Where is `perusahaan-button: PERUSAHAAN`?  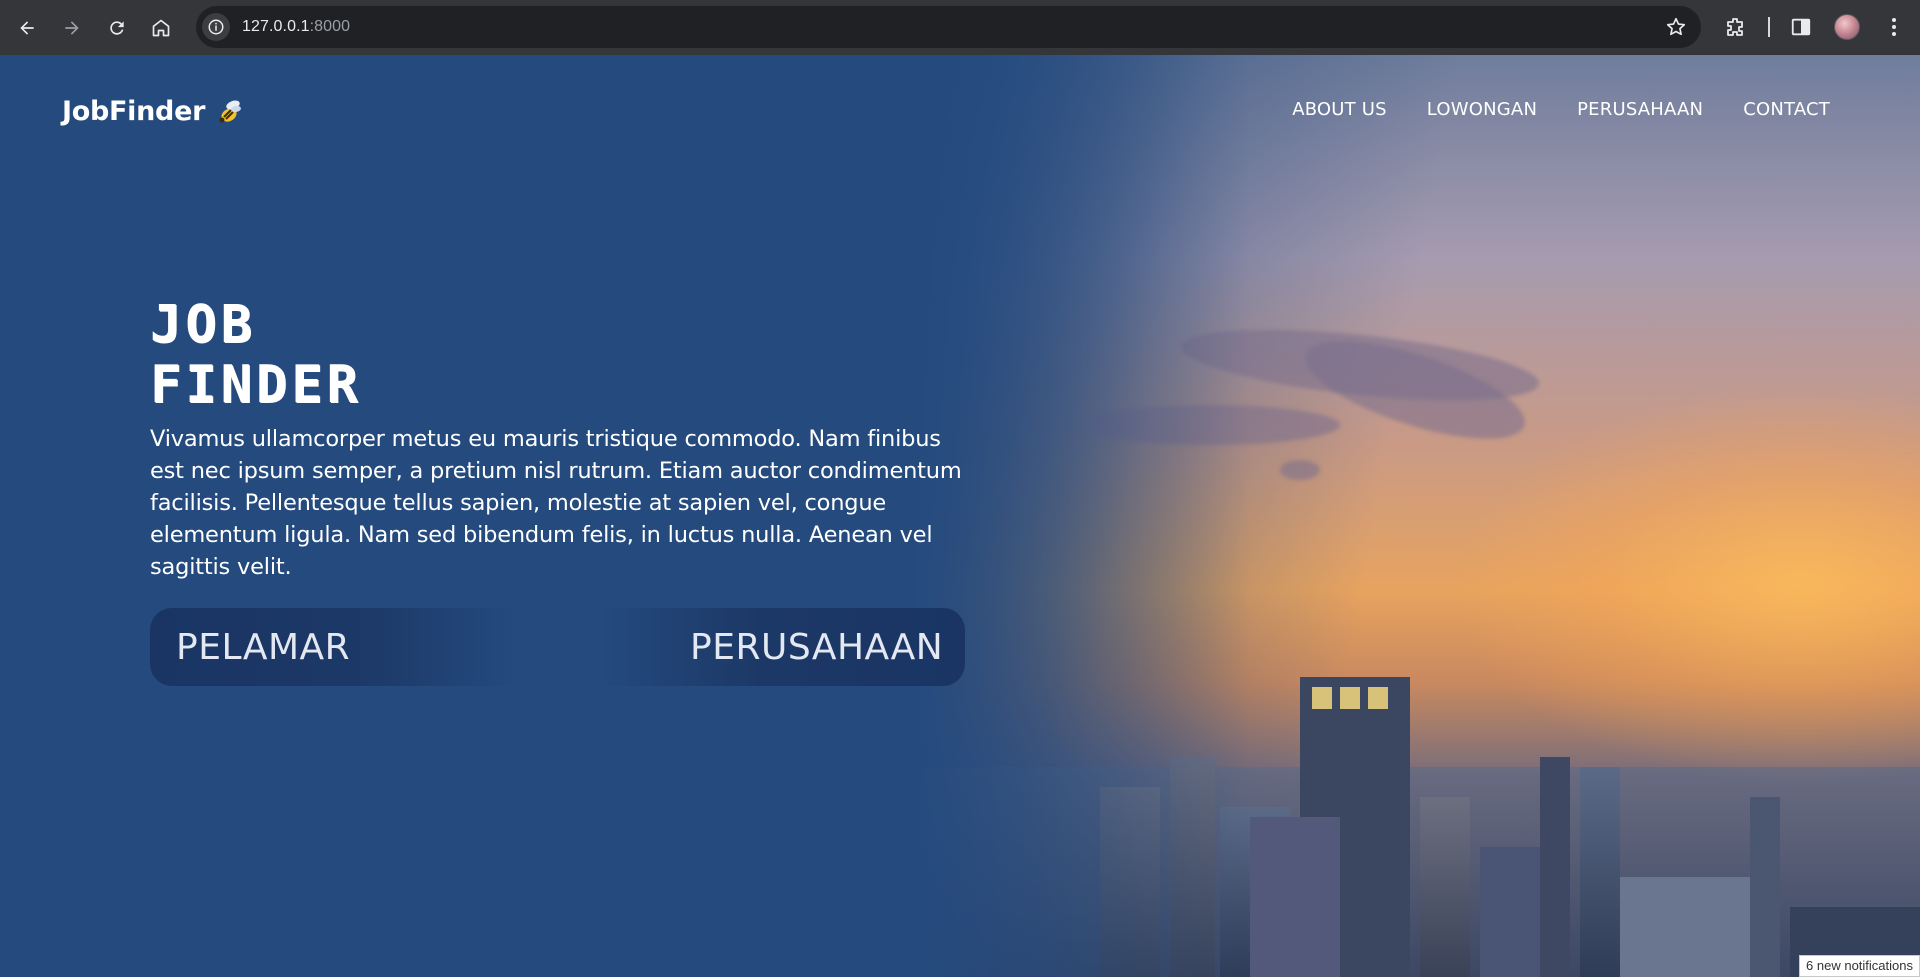 perusahaan-button: PERUSAHAAN is located at coordinates (816, 647).